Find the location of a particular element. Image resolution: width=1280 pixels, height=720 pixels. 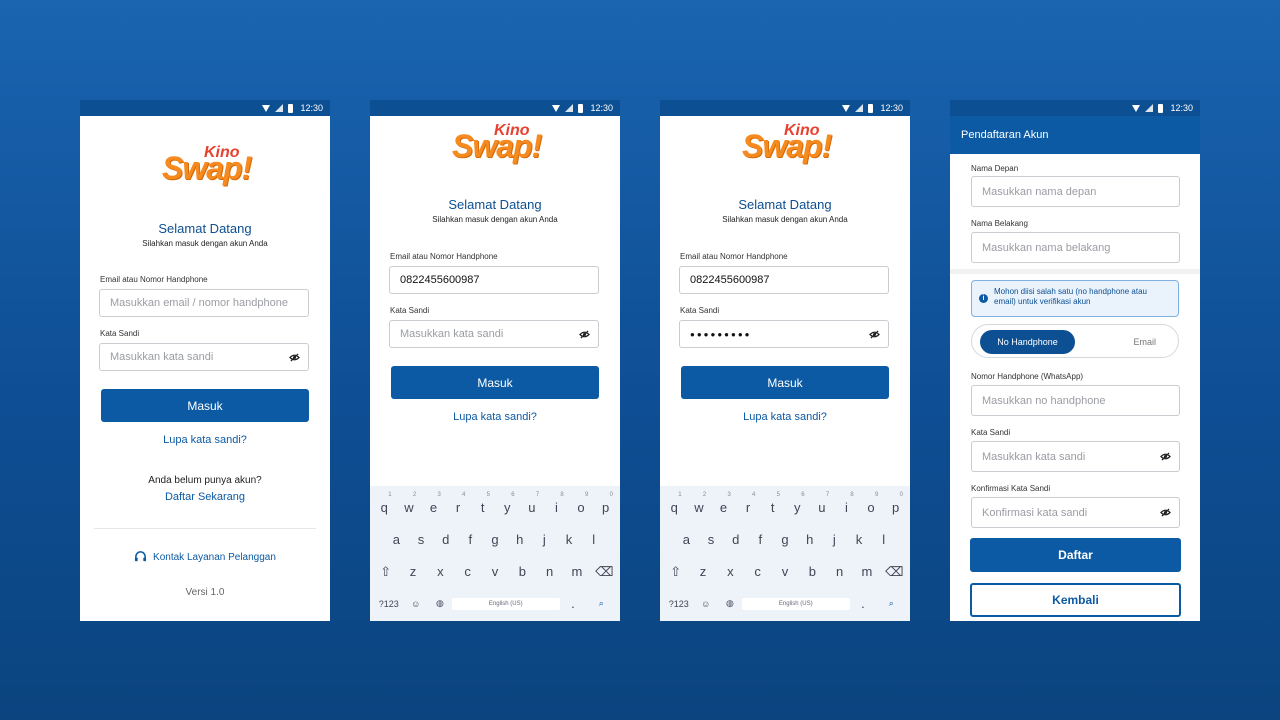

phone-field: Masukkan no handphone is located at coordinates (1075, 400).